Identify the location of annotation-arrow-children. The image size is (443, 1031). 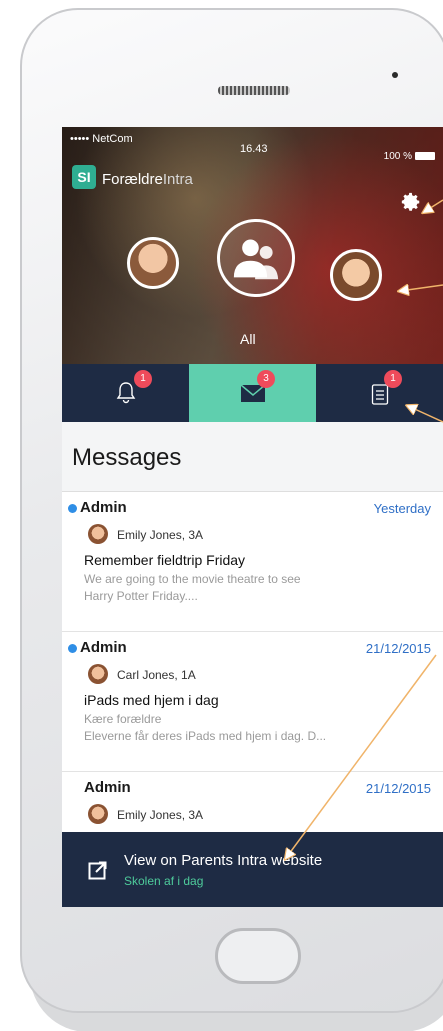
(421, 288).